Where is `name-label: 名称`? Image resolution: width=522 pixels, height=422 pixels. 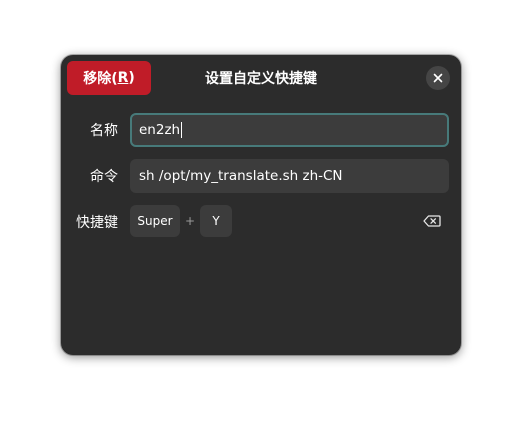 name-label: 名称 is located at coordinates (104, 131).